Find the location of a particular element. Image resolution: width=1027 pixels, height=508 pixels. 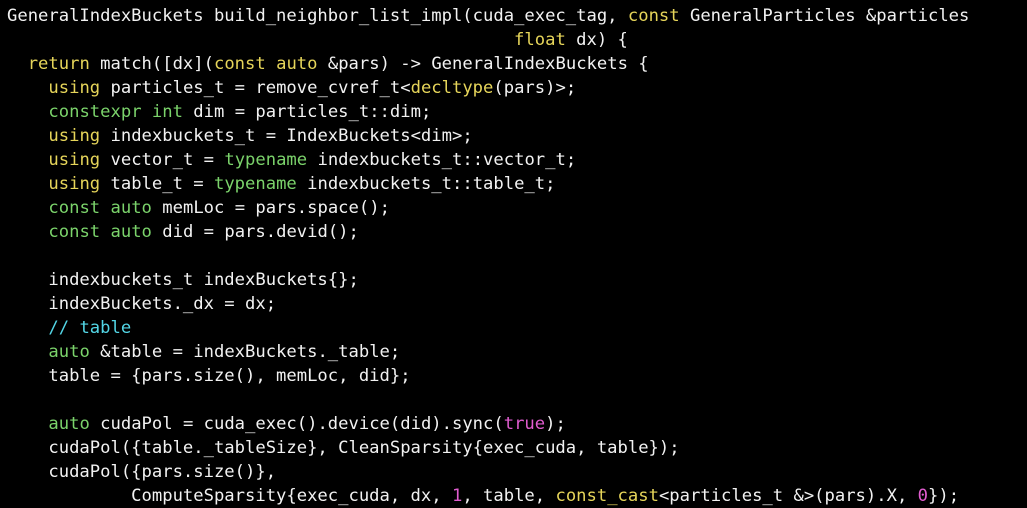

token-keyword: decltype is located at coordinates (452, 88).